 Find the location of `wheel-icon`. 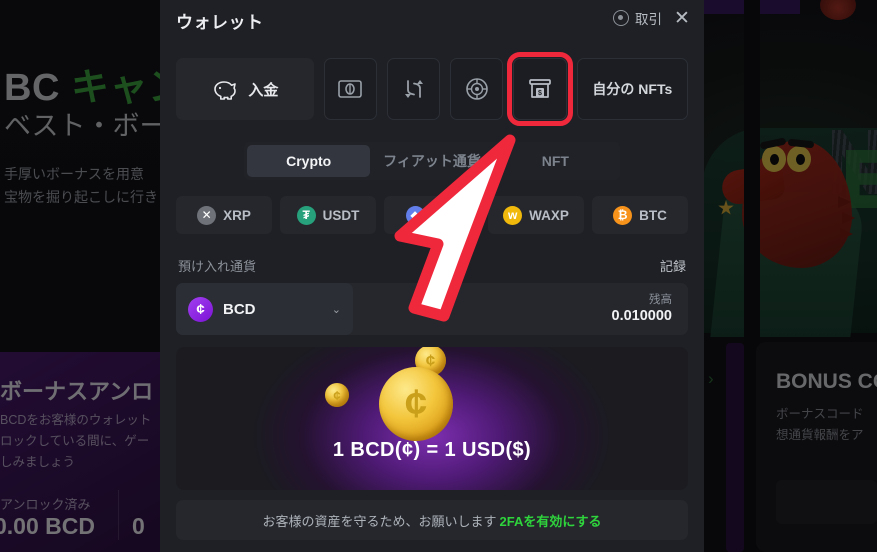

wheel-icon is located at coordinates (477, 89).